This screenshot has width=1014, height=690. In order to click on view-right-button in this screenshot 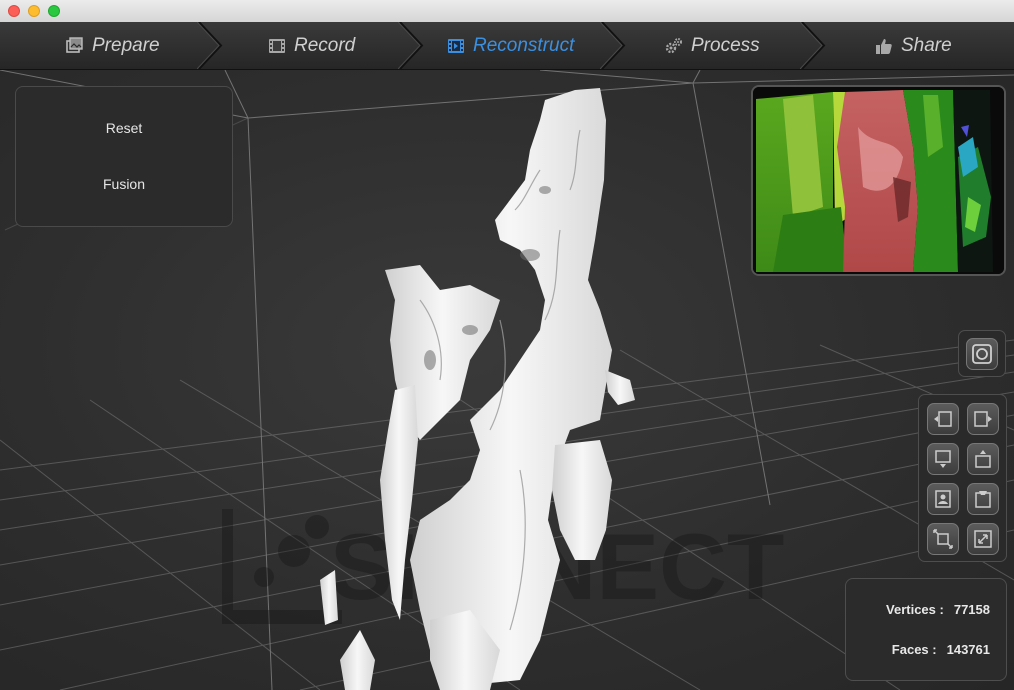, I will do `click(983, 419)`.